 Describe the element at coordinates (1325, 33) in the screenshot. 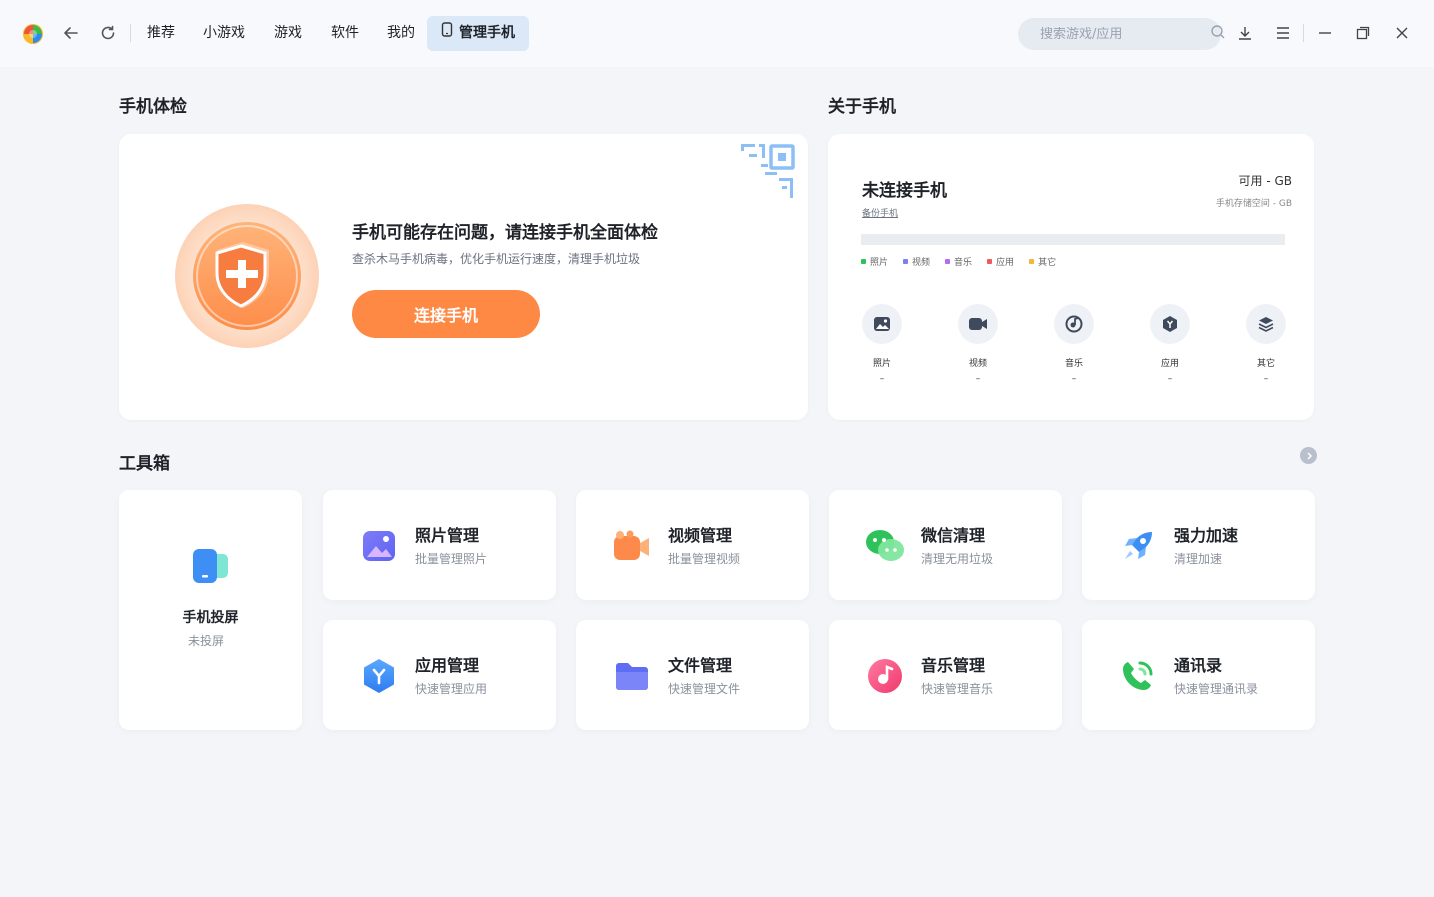

I see `minimize-icon` at that location.